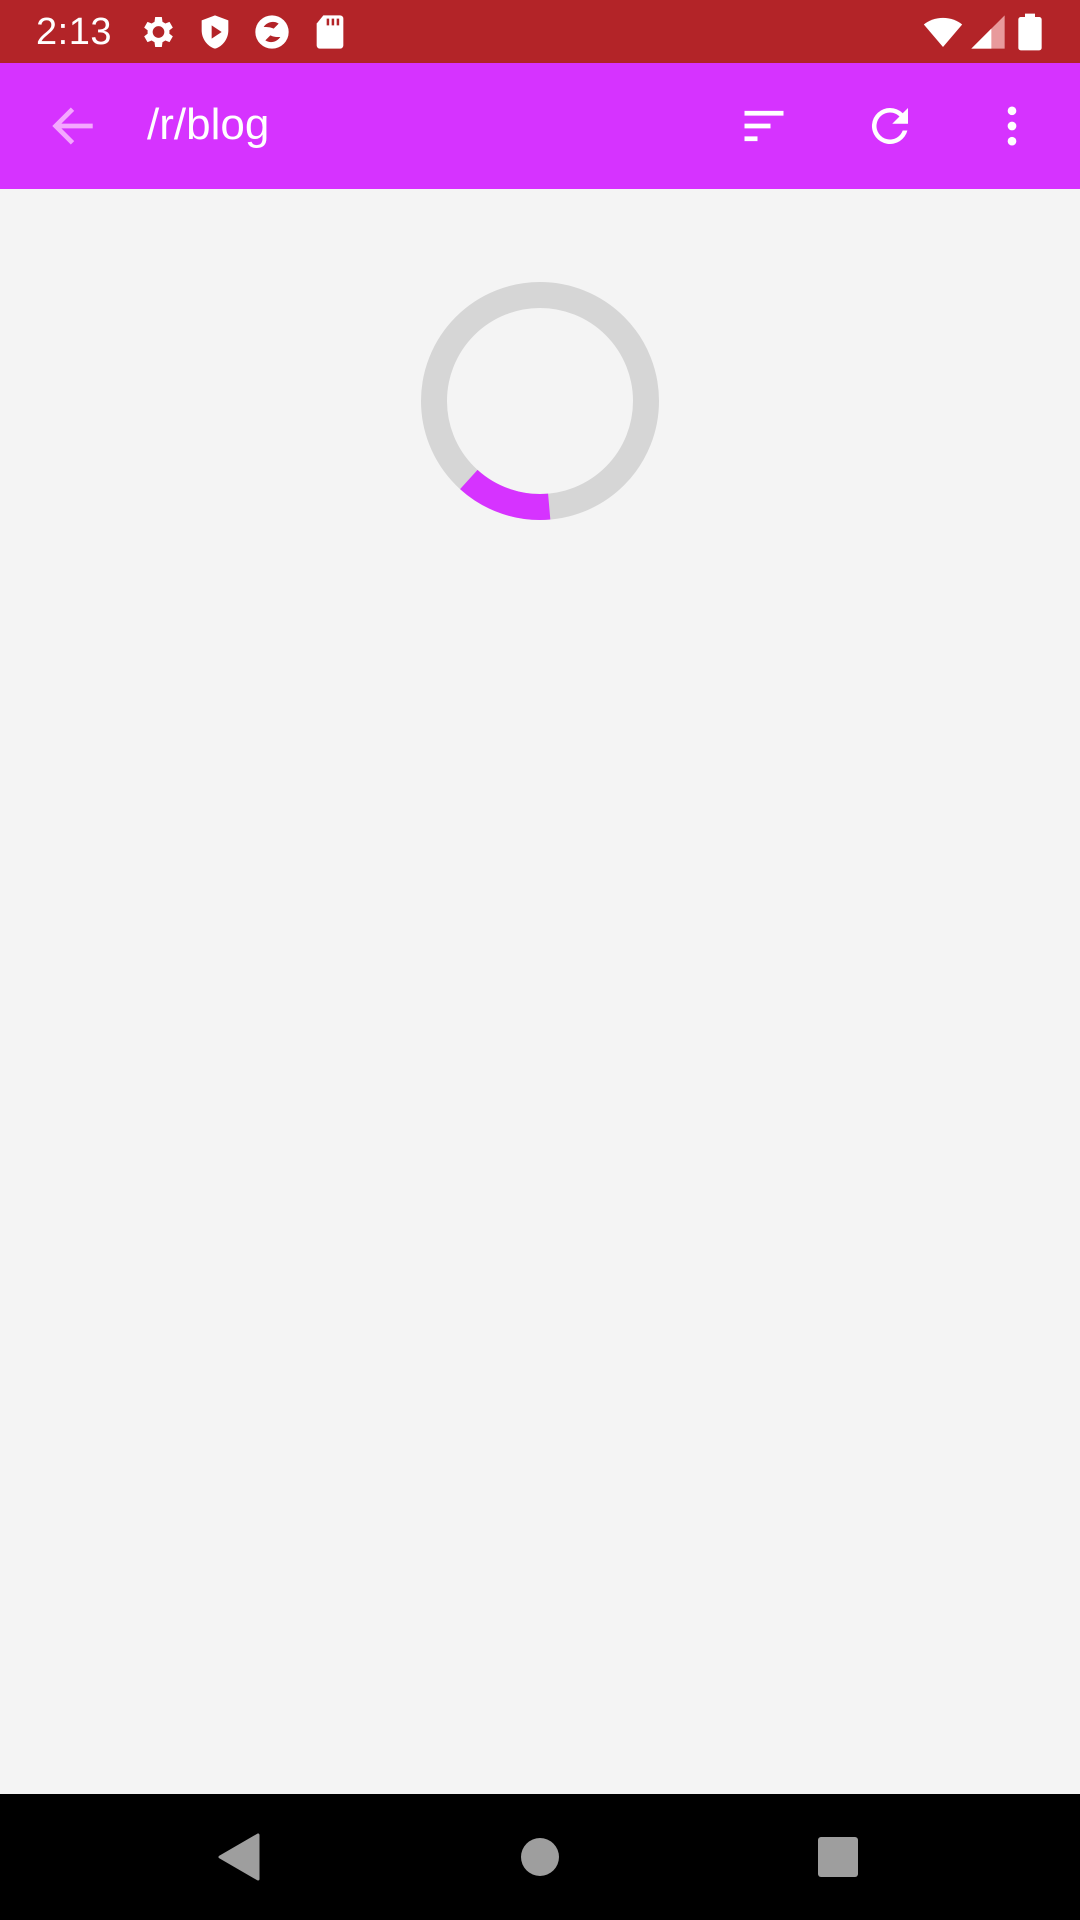 The image size is (1080, 1920). What do you see at coordinates (215, 32) in the screenshot?
I see `shield-play-icon` at bounding box center [215, 32].